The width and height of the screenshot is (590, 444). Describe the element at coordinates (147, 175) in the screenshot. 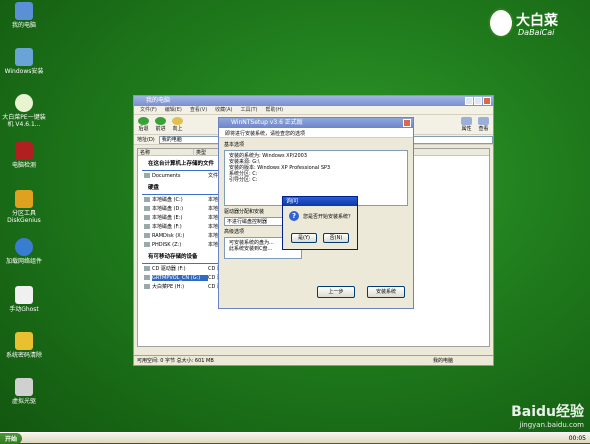

I see `folder-icon` at that location.